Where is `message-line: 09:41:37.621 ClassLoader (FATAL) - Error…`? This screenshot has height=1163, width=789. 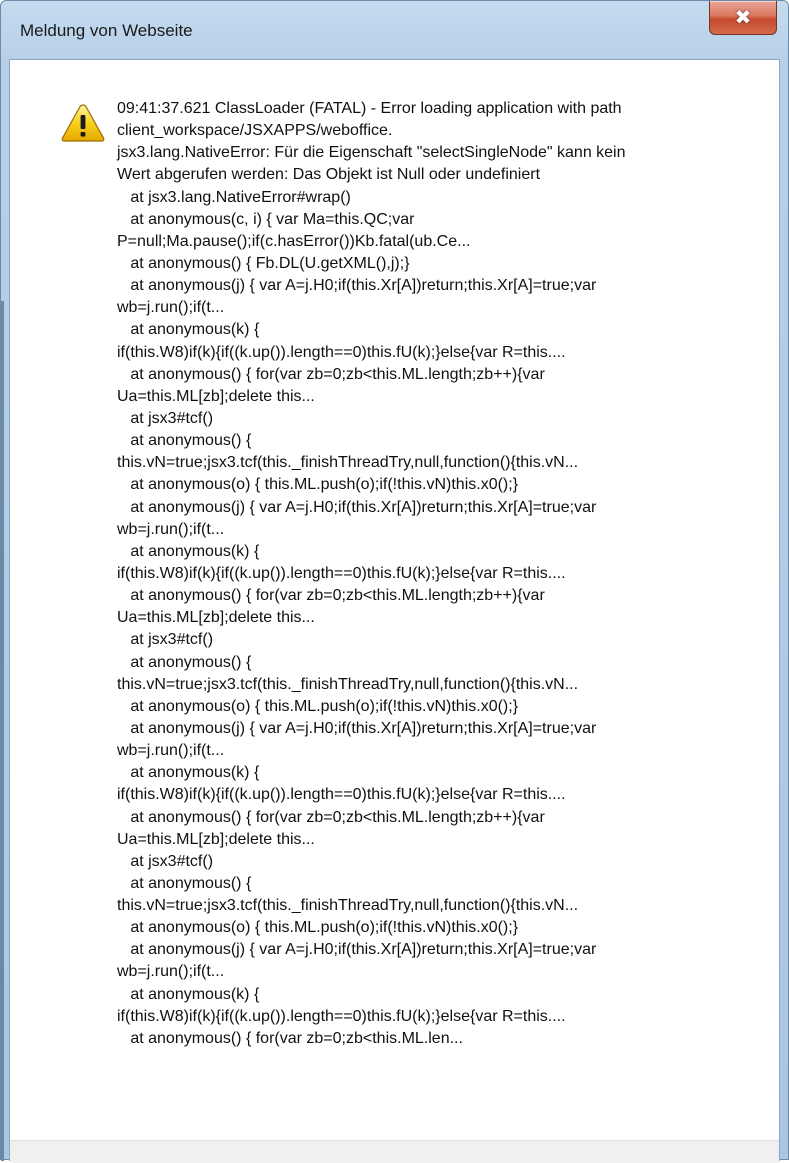 message-line: 09:41:37.621 ClassLoader (FATAL) - Error… is located at coordinates (369, 108).